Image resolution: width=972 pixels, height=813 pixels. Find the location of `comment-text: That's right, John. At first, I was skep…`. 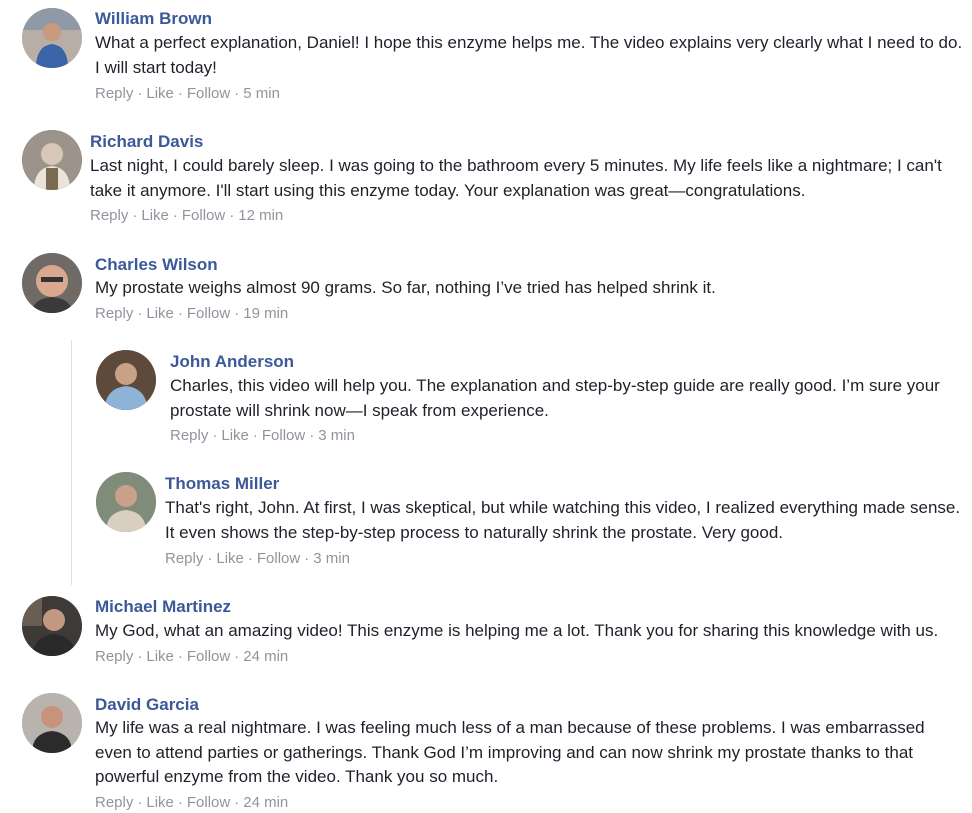

comment-text: That's right, John. At first, I was skep… is located at coordinates (563, 520).